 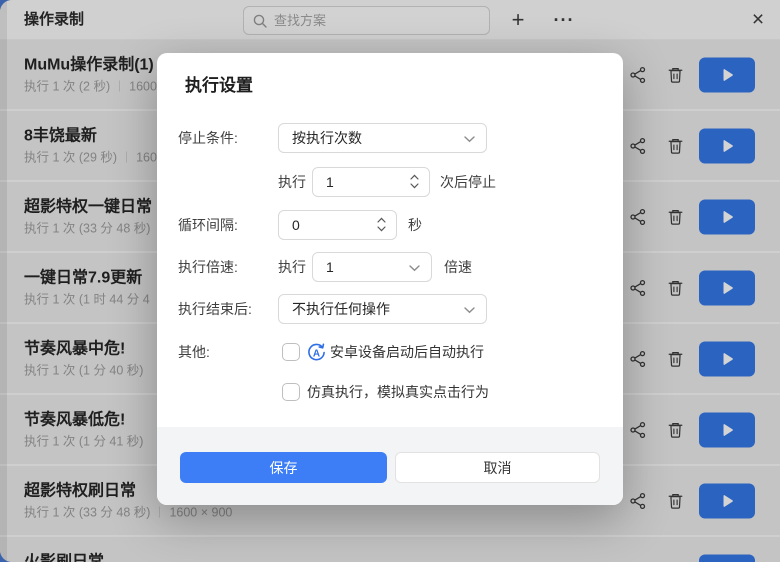 What do you see at coordinates (398, 392) in the screenshot?
I see `simulate-option-label: 仿真执行，模拟真实点击行为` at bounding box center [398, 392].